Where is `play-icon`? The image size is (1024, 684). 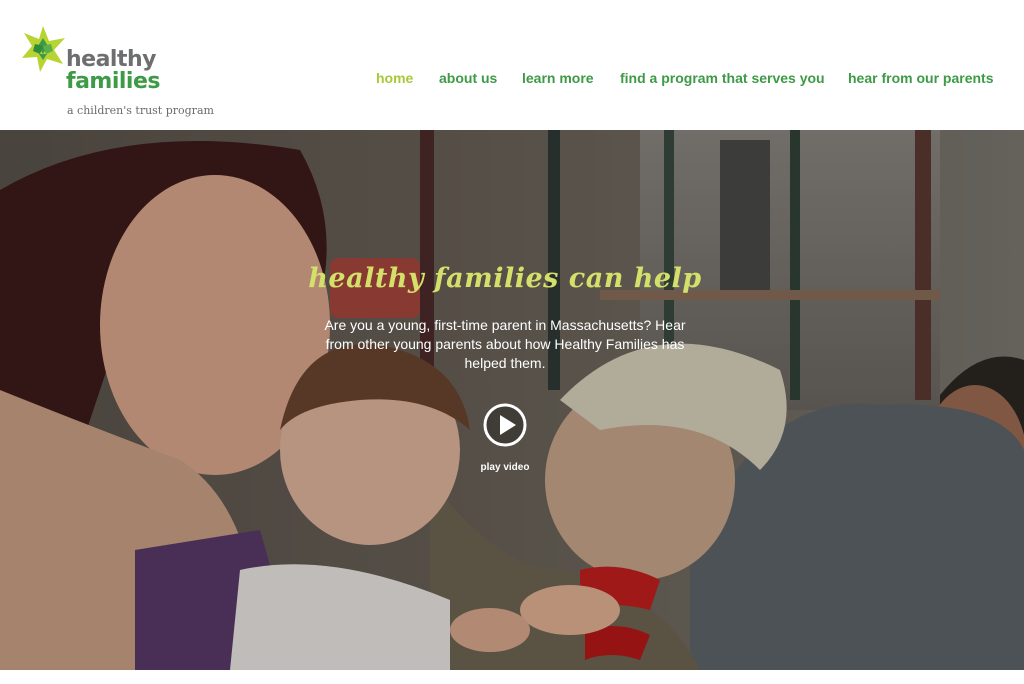 play-icon is located at coordinates (505, 425).